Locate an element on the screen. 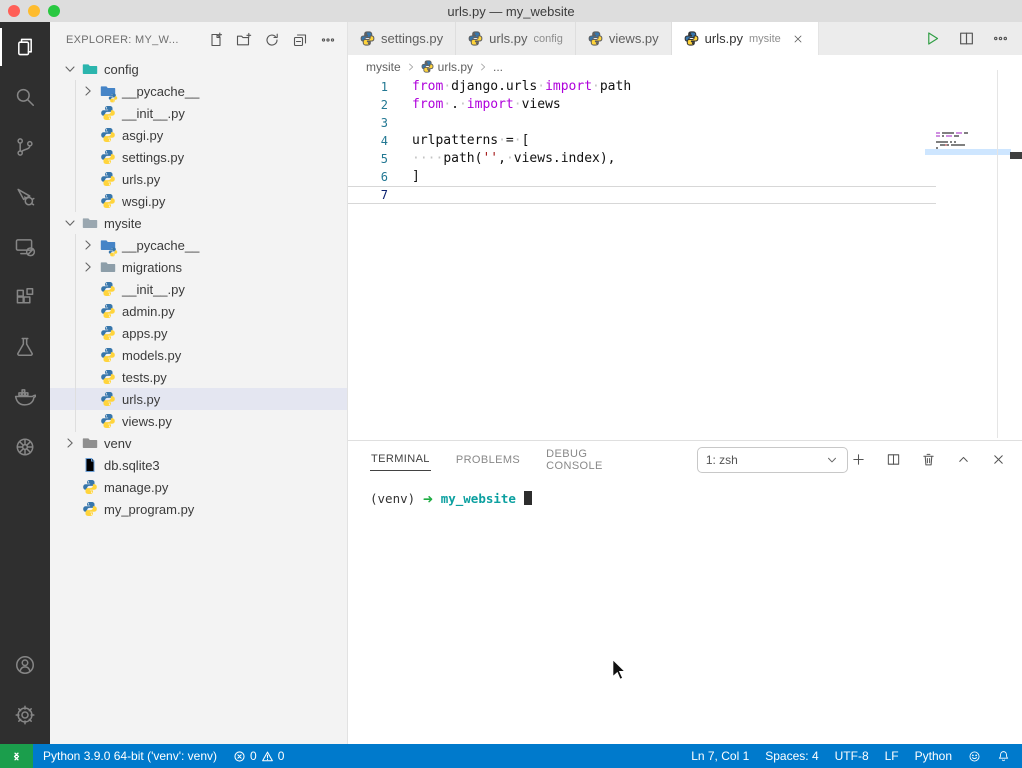 This screenshot has width=1022, height=768. breadcrumb-item-urls-py: urls.py is located at coordinates (447, 67).